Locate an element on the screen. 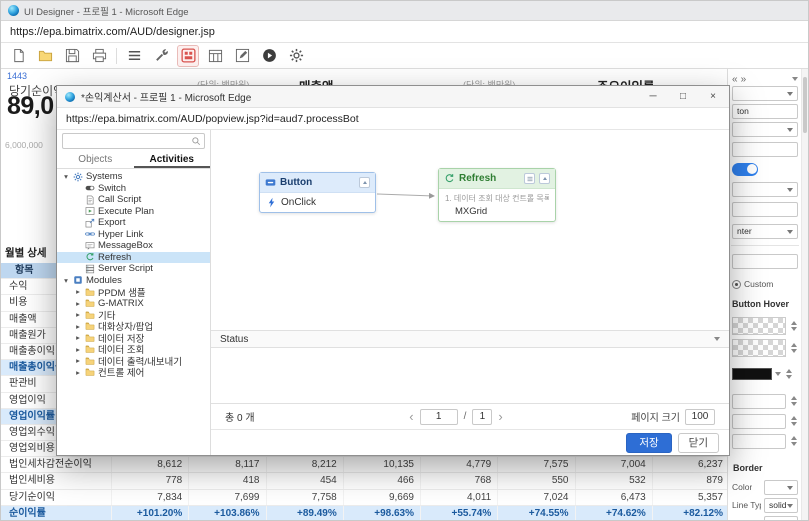 This screenshot has height=521, width=809. align-dropdown: nter is located at coordinates (765, 231).